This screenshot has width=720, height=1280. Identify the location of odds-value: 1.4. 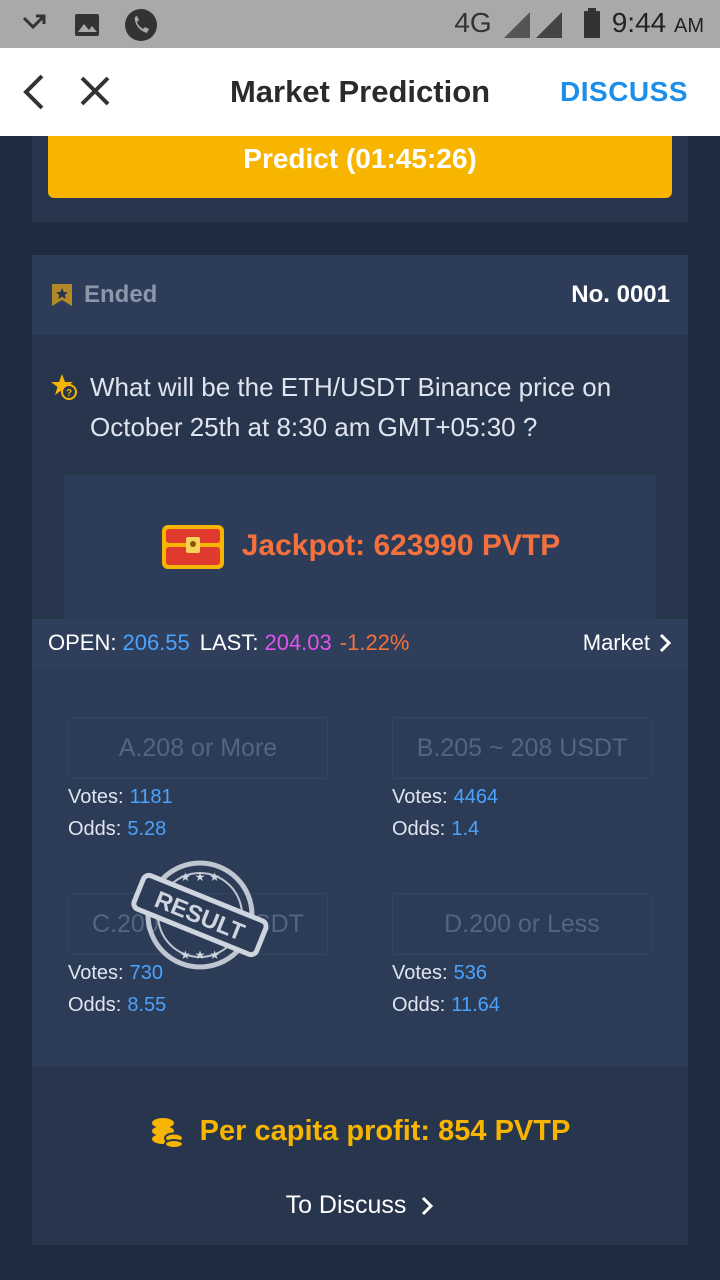
(465, 829).